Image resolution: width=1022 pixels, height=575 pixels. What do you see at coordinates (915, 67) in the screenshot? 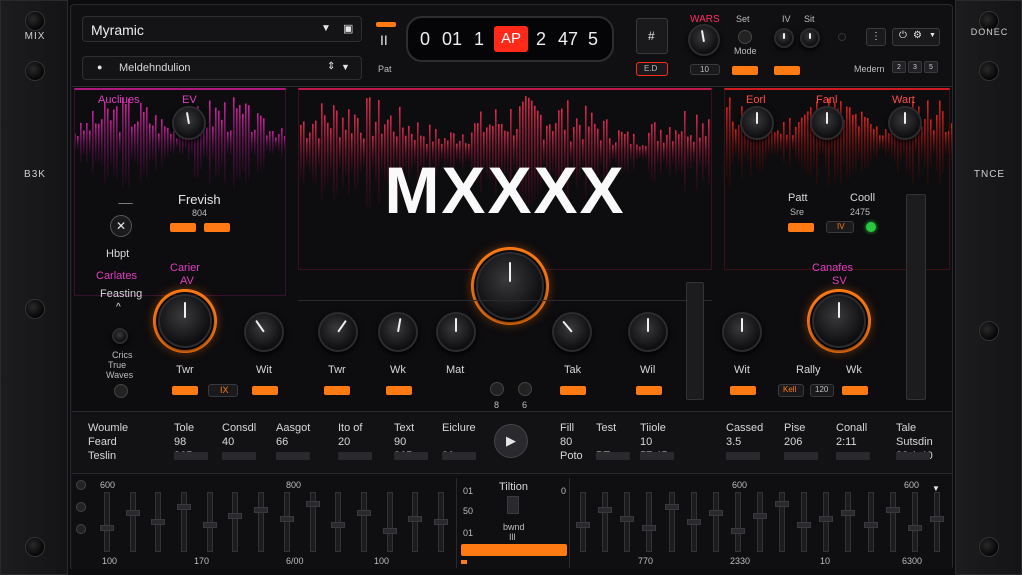
I see `page-button: 3` at bounding box center [915, 67].